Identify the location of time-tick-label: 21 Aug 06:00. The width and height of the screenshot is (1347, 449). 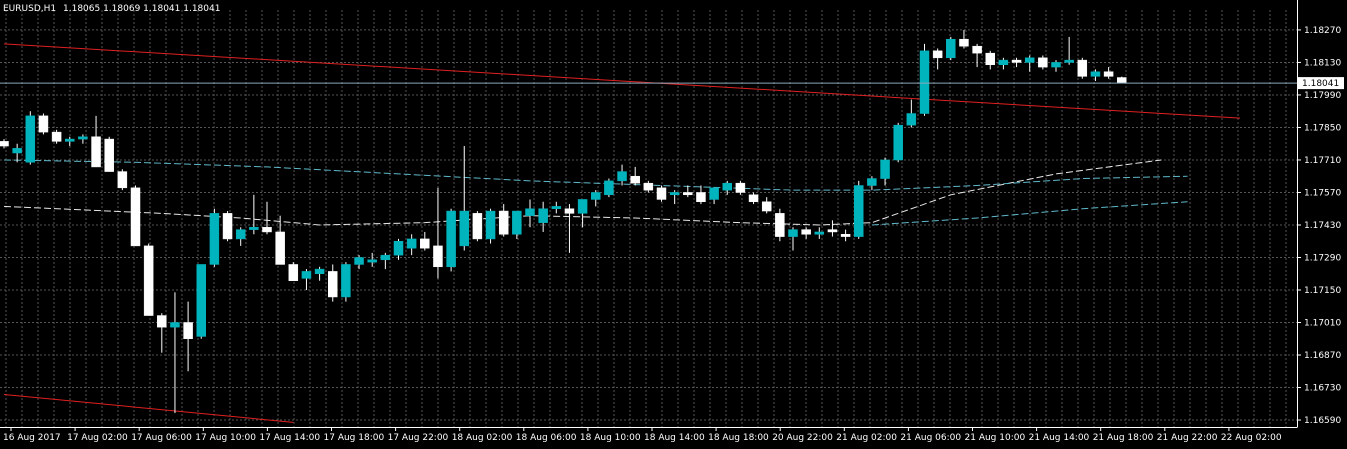
(930, 438).